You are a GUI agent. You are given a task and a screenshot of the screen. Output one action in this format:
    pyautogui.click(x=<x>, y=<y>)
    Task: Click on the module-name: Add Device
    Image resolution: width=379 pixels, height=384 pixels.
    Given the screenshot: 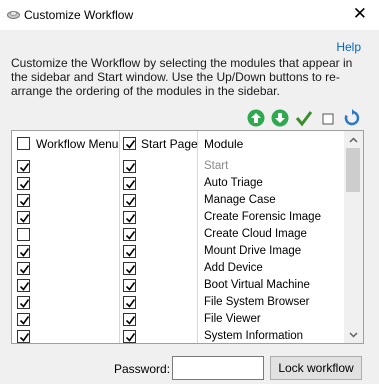 What is the action you would take?
    pyautogui.click(x=233, y=268)
    